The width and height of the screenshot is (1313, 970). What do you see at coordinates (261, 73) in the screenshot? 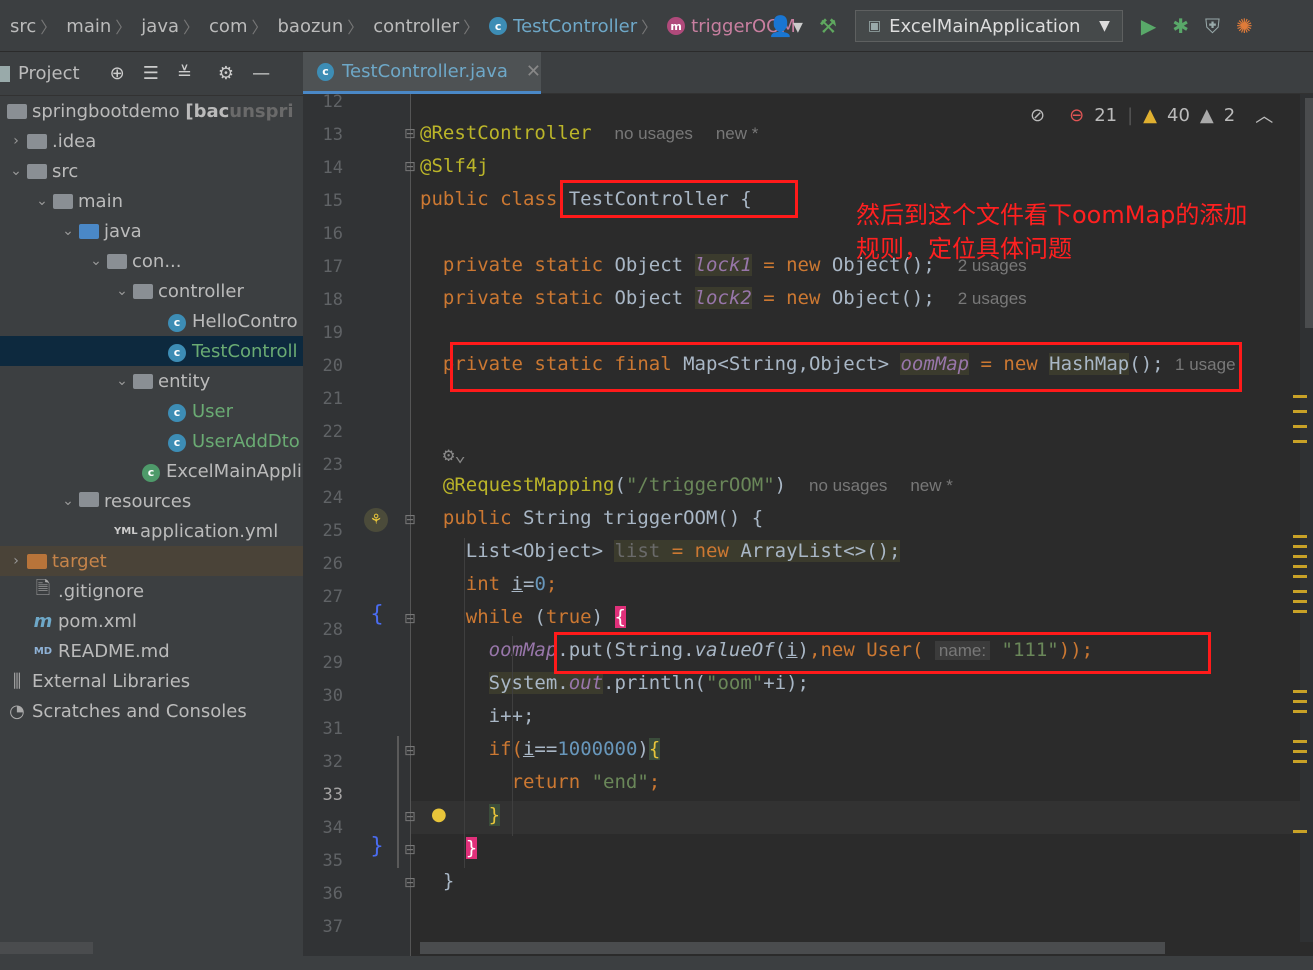
I see `hide-icon: —` at bounding box center [261, 73].